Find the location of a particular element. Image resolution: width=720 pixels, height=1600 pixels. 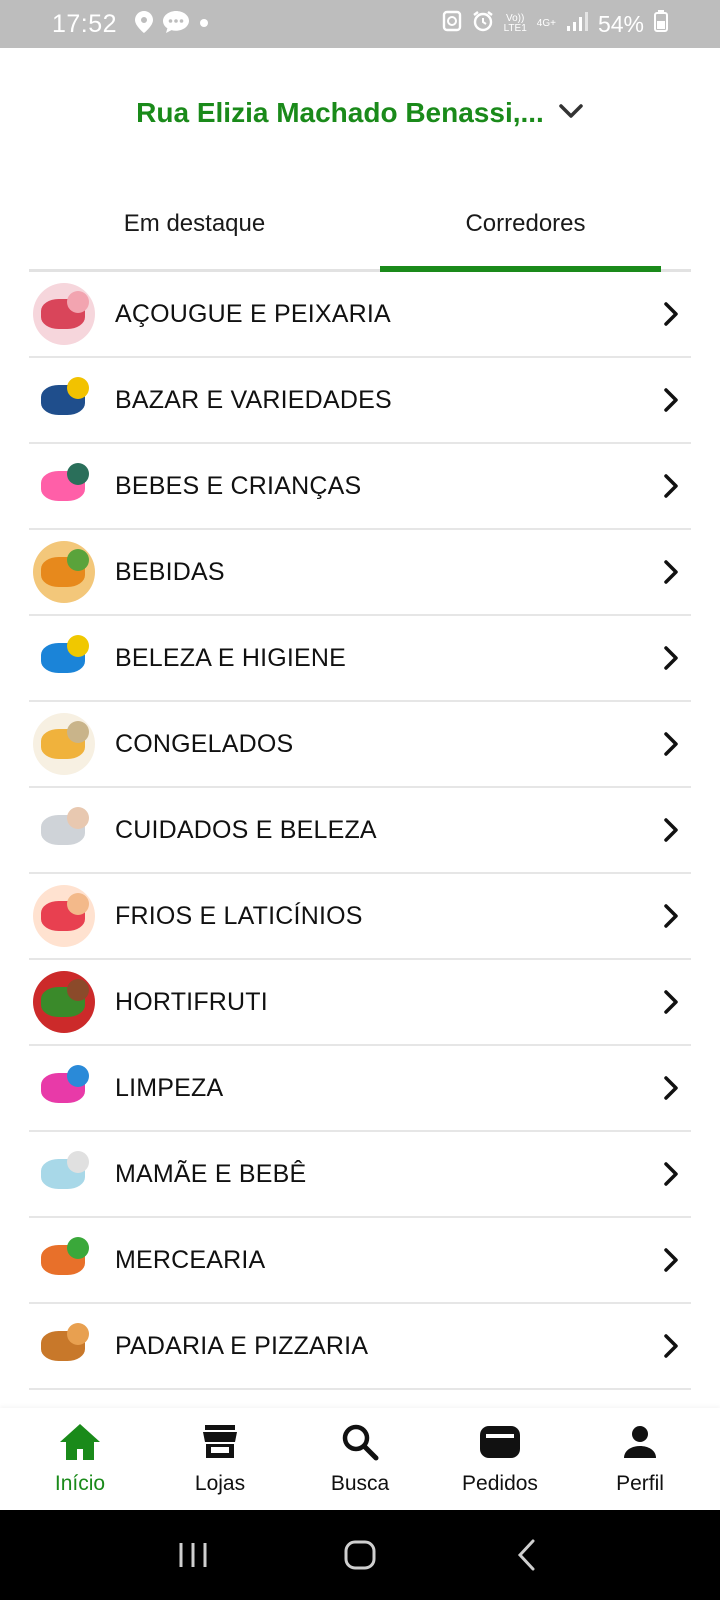

bottom-navigation: Início Lojas Busca Pedidos Perfil is located at coordinates (360, 1459).